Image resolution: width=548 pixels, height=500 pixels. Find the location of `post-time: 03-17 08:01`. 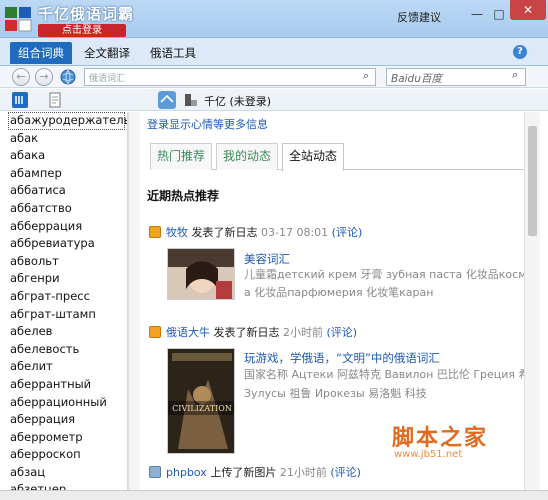

post-time: 03-17 08:01 is located at coordinates (295, 232).